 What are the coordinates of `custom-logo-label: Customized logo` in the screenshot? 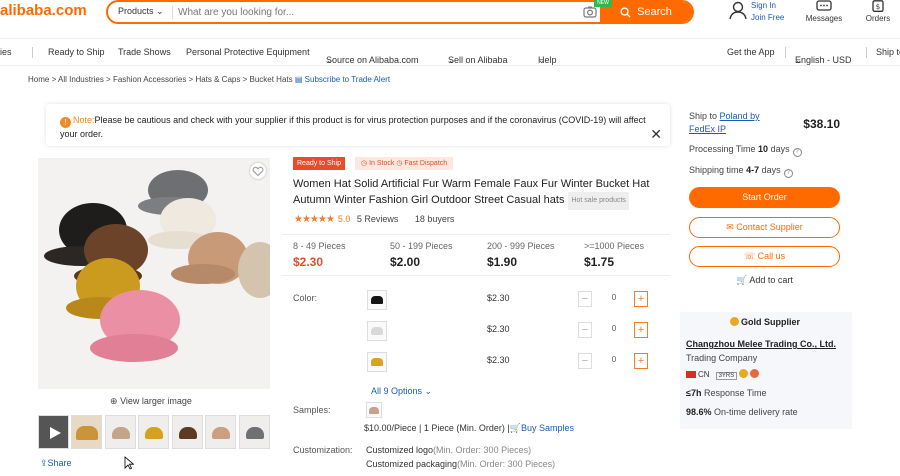 It's located at (400, 450).